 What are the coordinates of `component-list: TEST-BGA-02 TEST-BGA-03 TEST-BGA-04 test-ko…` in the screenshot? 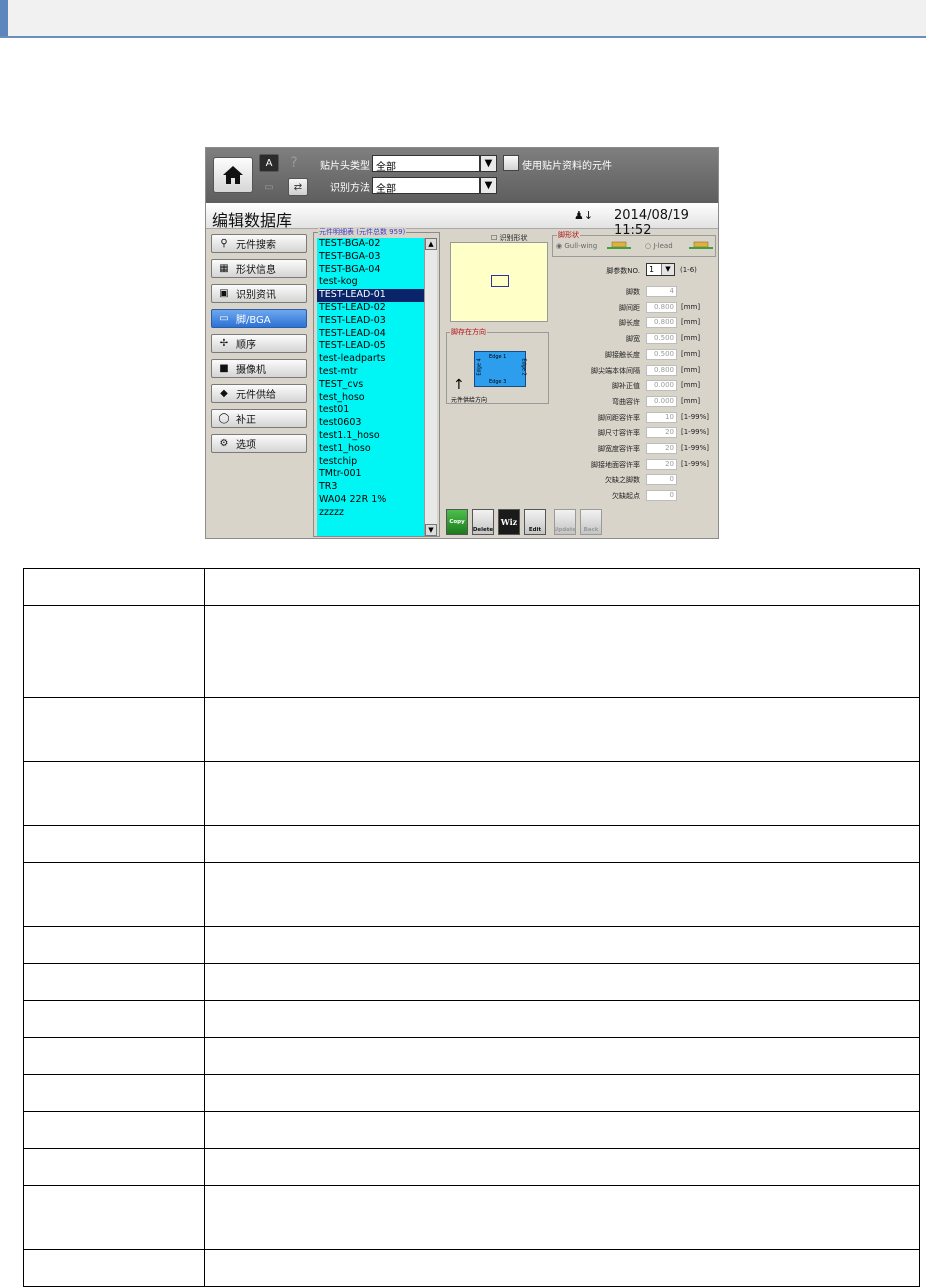 It's located at (370, 387).